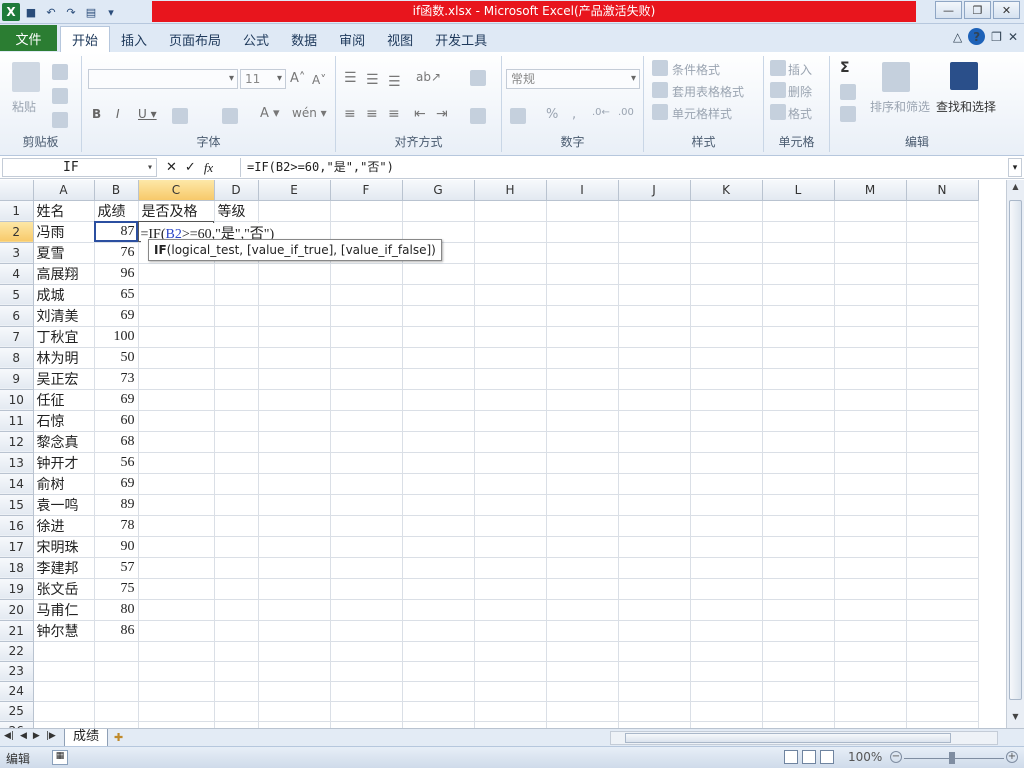  I want to click on autosum-icon: Σ, so click(845, 68).